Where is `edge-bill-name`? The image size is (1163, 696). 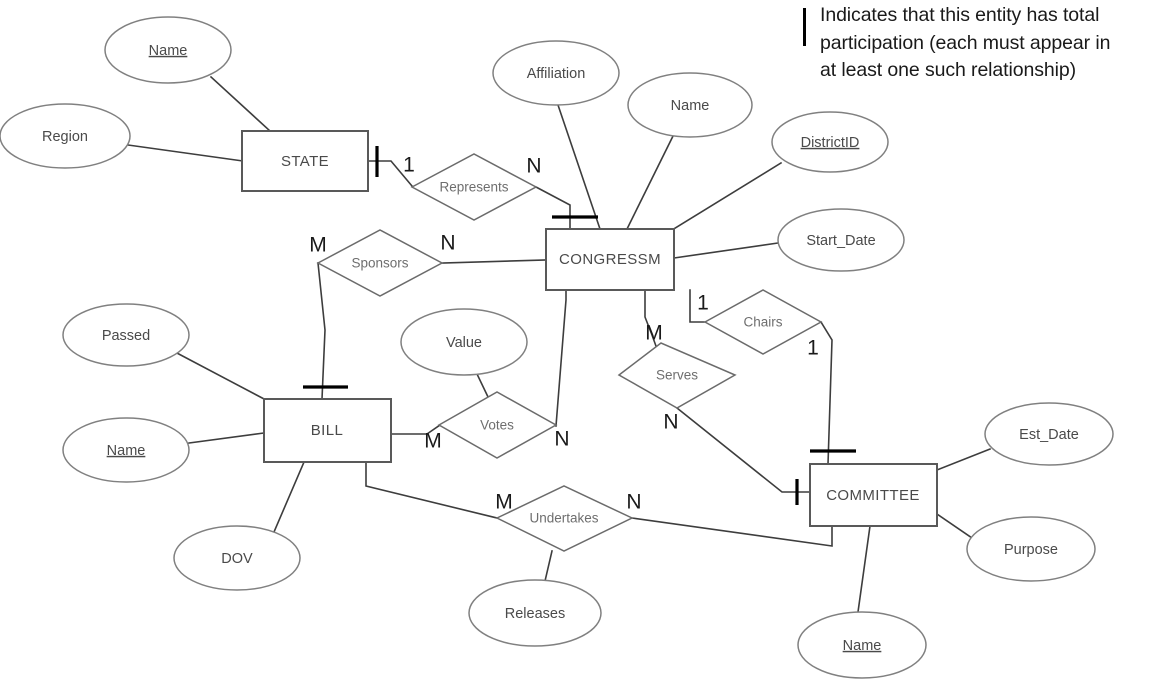 edge-bill-name is located at coordinates (226, 438).